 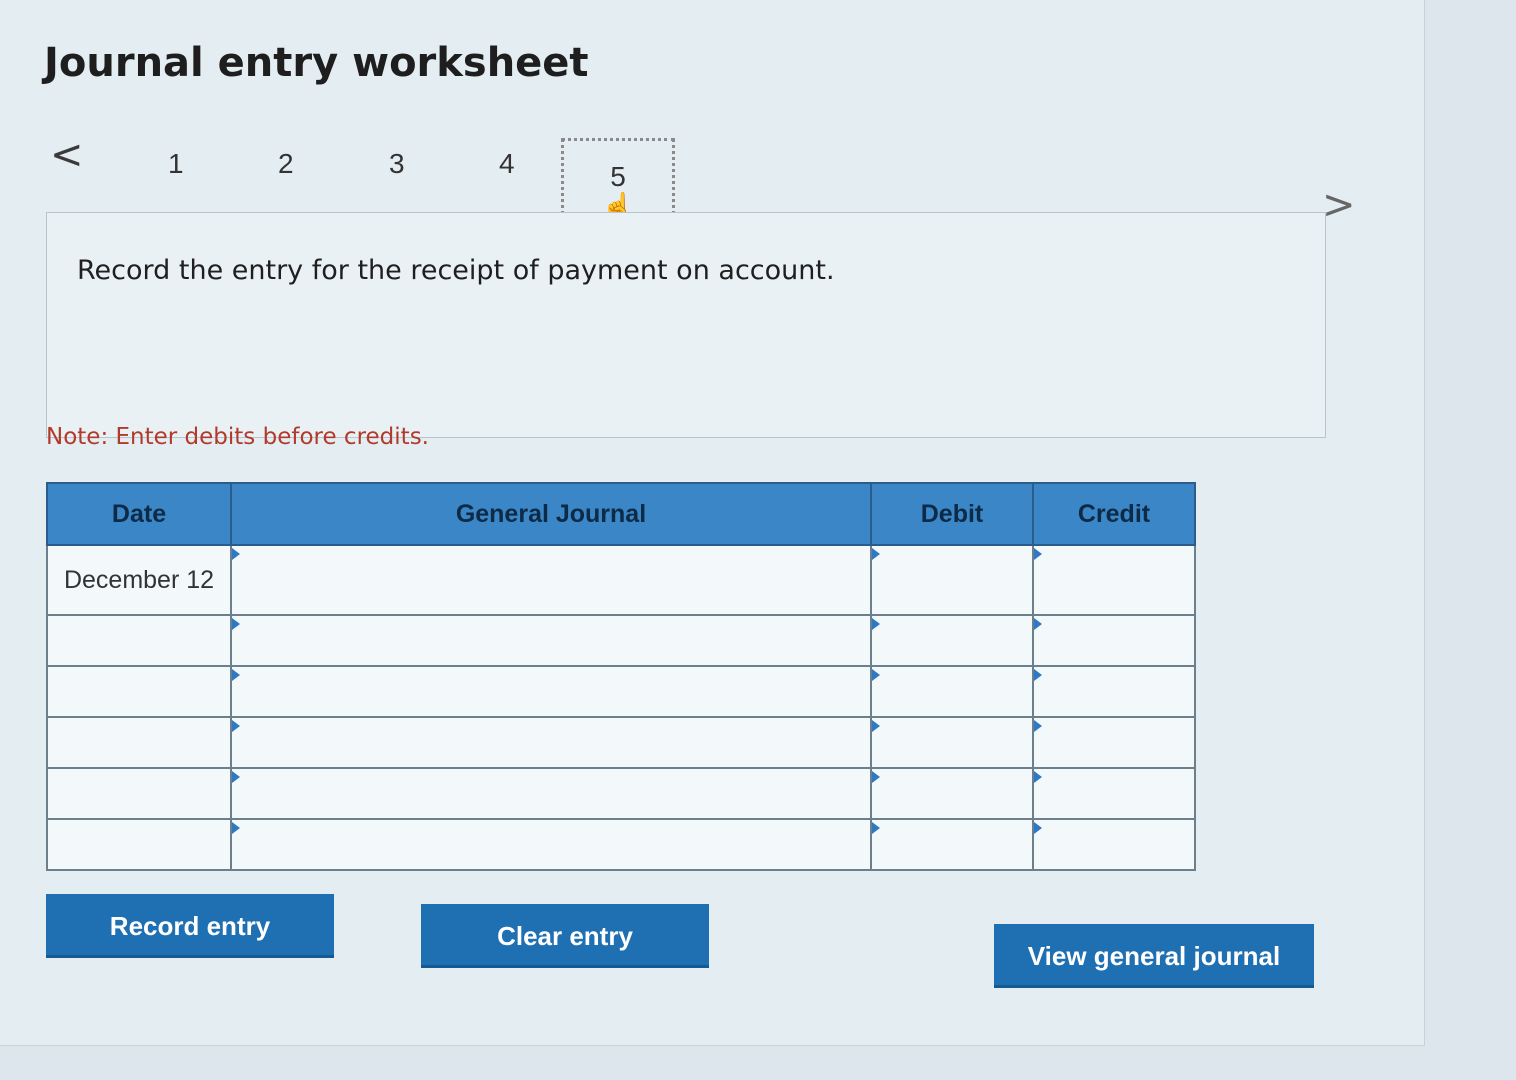 What do you see at coordinates (551, 514) in the screenshot?
I see `header-general-journal: General Journal` at bounding box center [551, 514].